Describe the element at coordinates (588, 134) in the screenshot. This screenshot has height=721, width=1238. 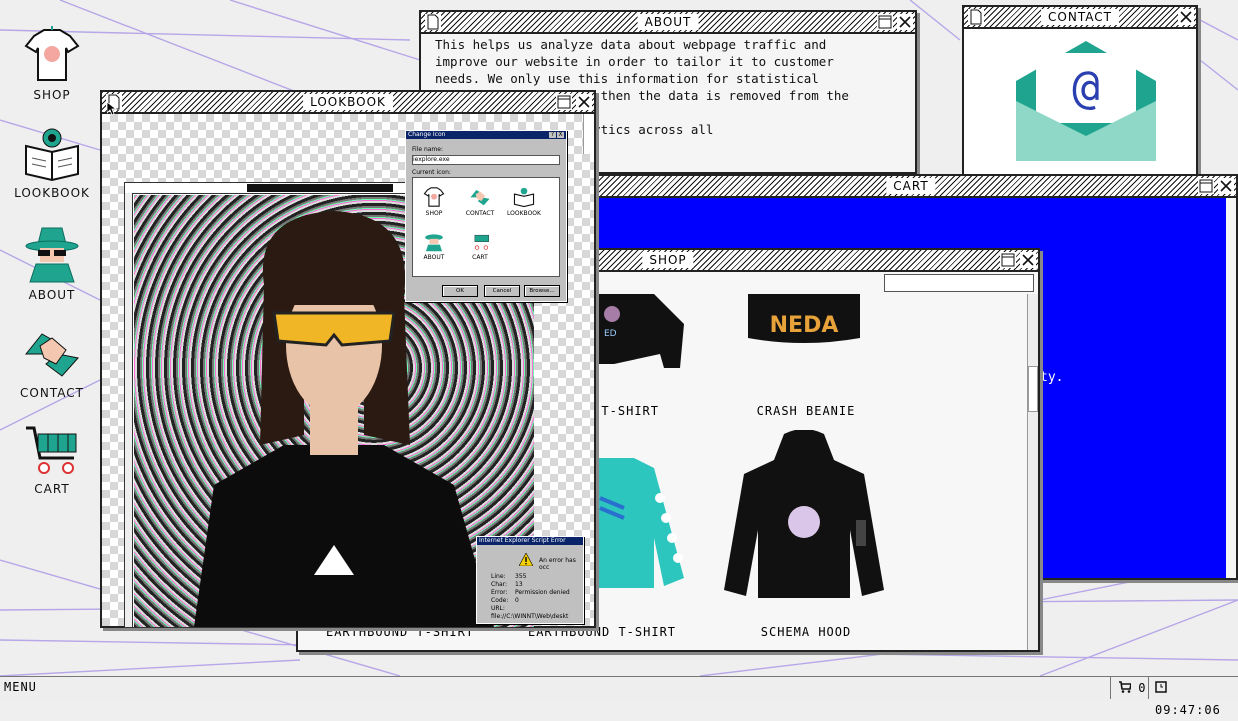
I see `lookbook-scrollbar` at that location.